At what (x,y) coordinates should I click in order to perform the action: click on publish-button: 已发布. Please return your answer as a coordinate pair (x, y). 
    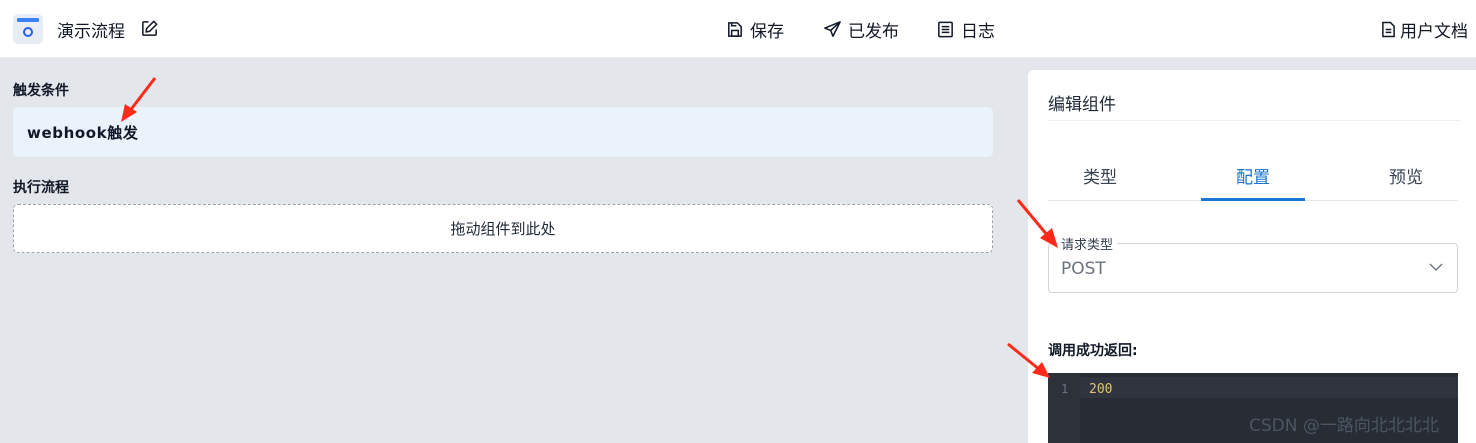
    Looking at the image, I should click on (861, 29).